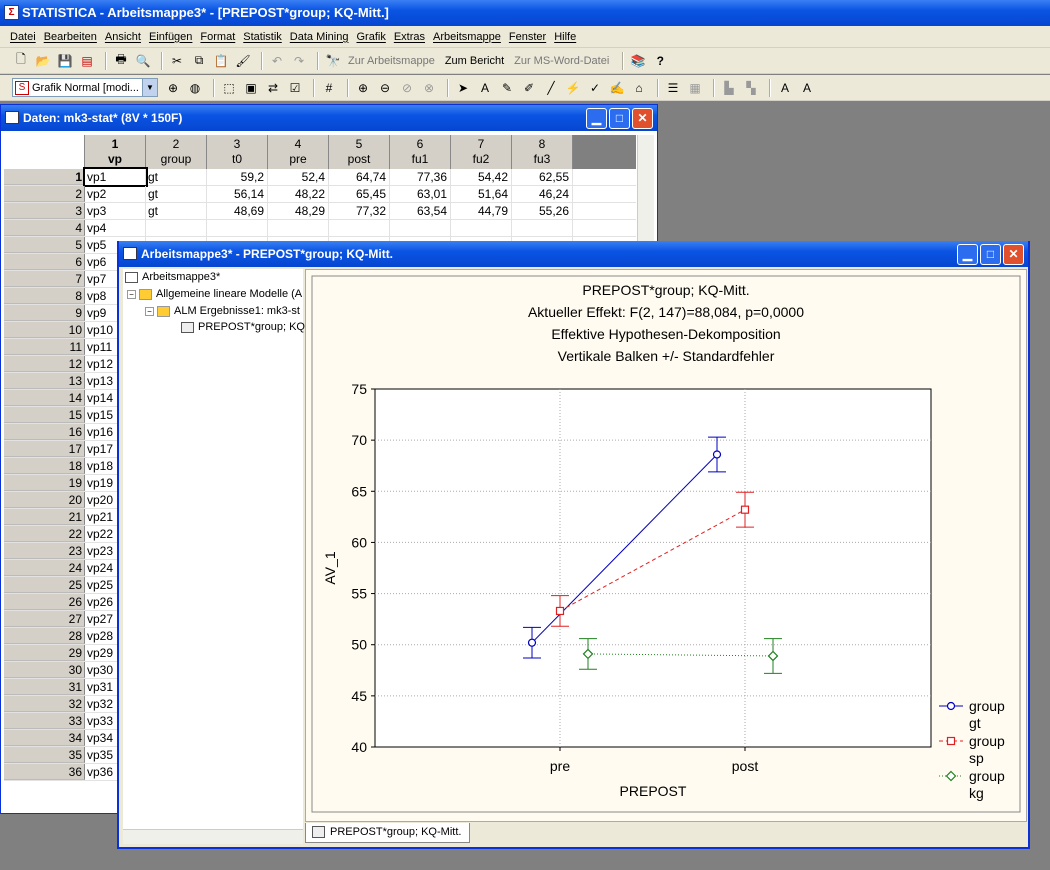  Describe the element at coordinates (44, 687) in the screenshot. I see `row-header: 31` at that location.